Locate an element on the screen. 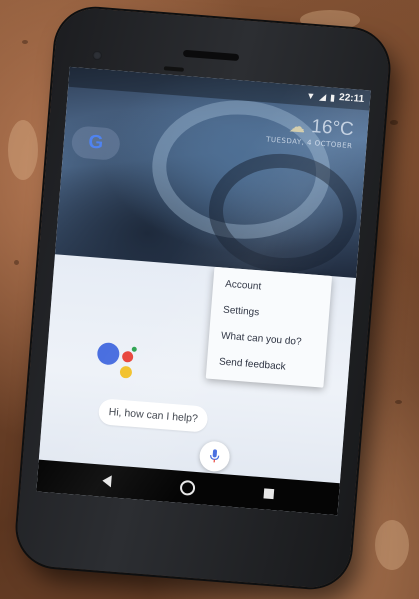  assistant-greeting: Hi, how can I help? is located at coordinates (153, 415).